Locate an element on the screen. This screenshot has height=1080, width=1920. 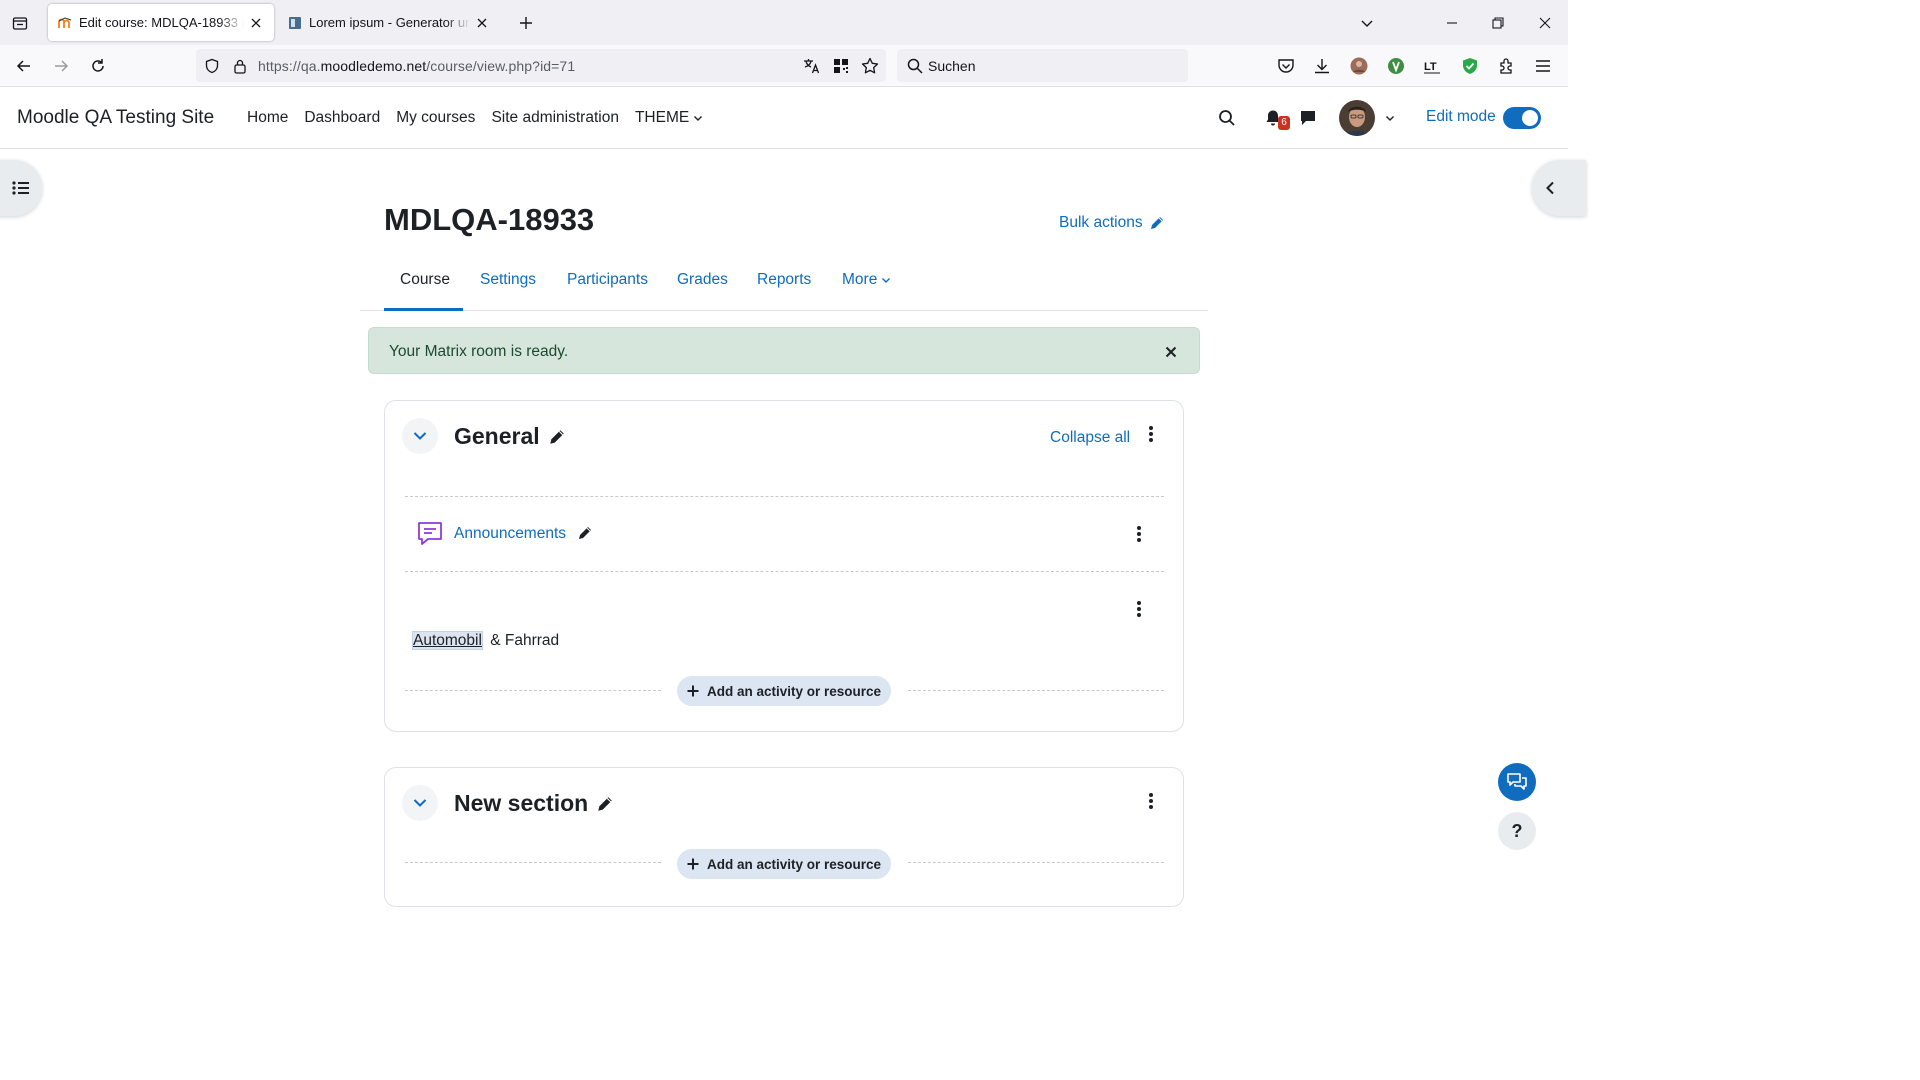
notification-count-badge: 6 is located at coordinates (1284, 123).